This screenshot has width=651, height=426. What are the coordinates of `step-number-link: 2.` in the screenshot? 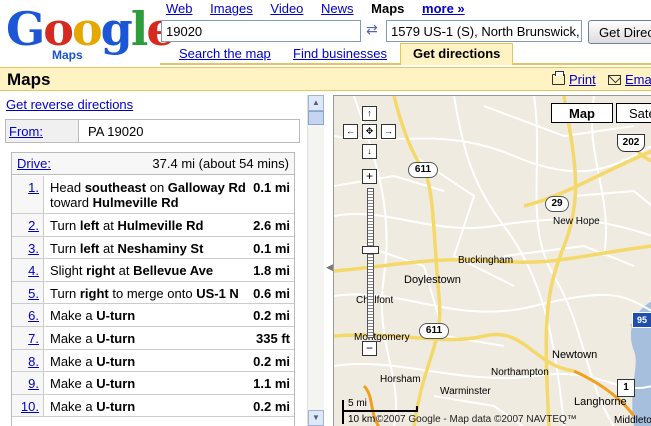 It's located at (33, 225).